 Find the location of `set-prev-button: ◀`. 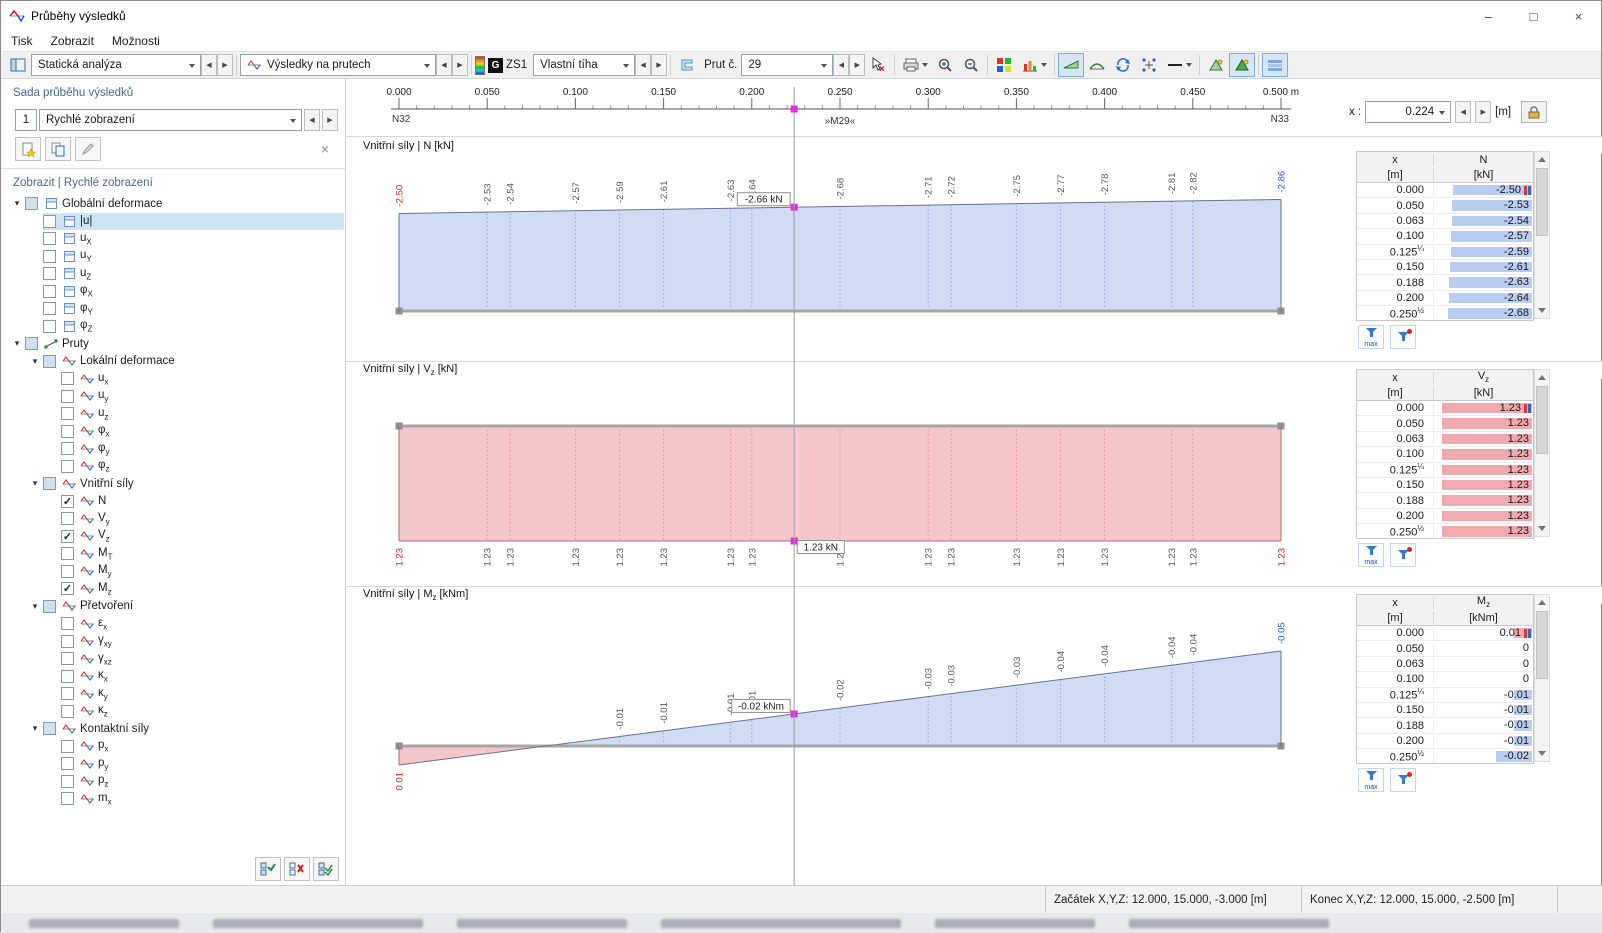

set-prev-button: ◀ is located at coordinates (312, 120).